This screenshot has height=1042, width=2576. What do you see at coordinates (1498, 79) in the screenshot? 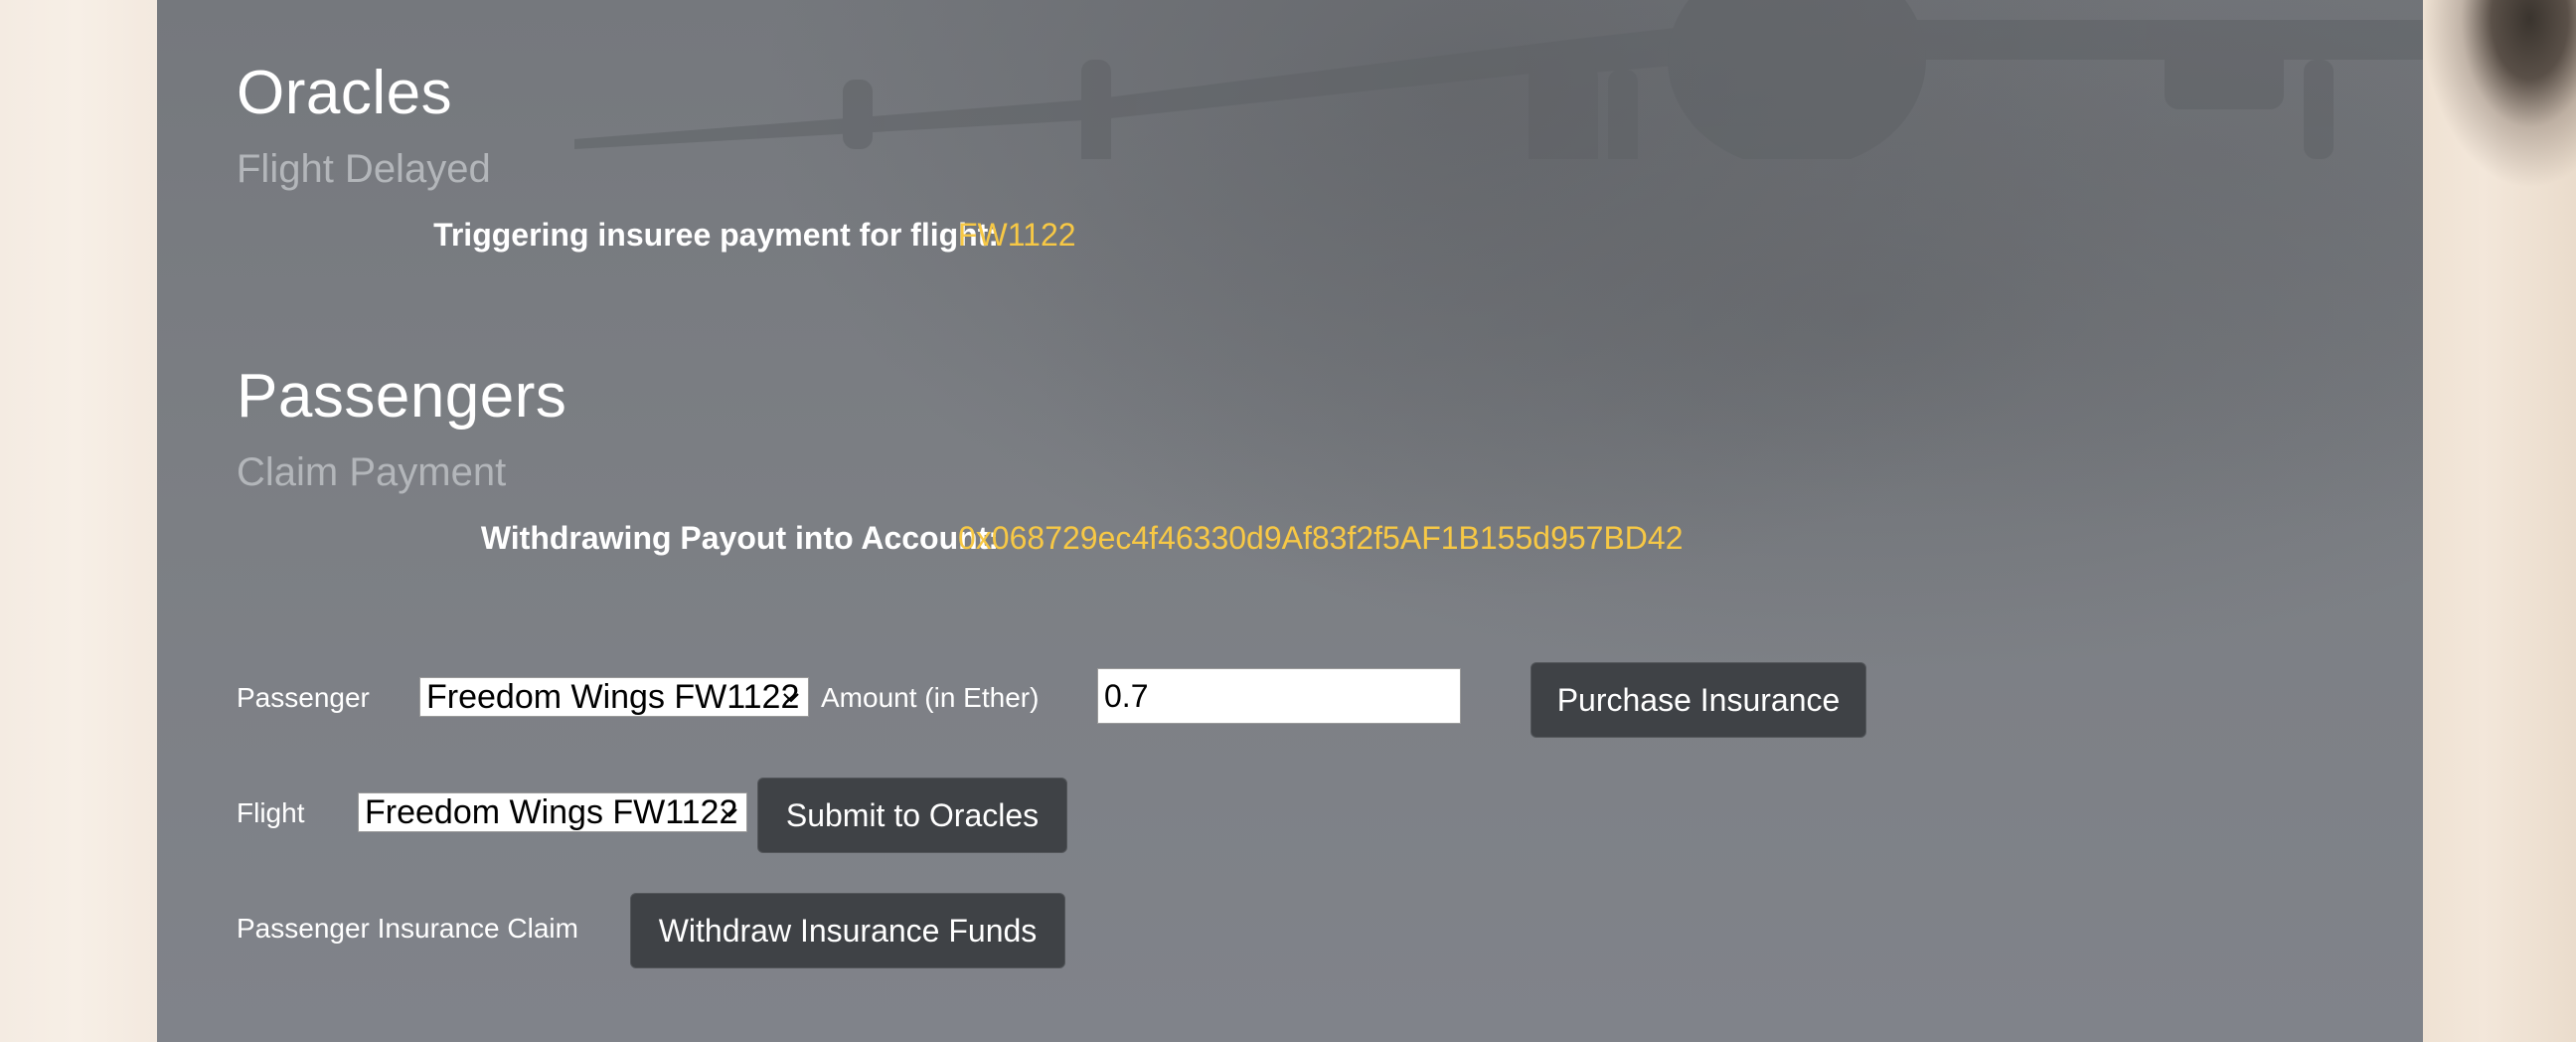
I see `airplane-background-image` at bounding box center [1498, 79].